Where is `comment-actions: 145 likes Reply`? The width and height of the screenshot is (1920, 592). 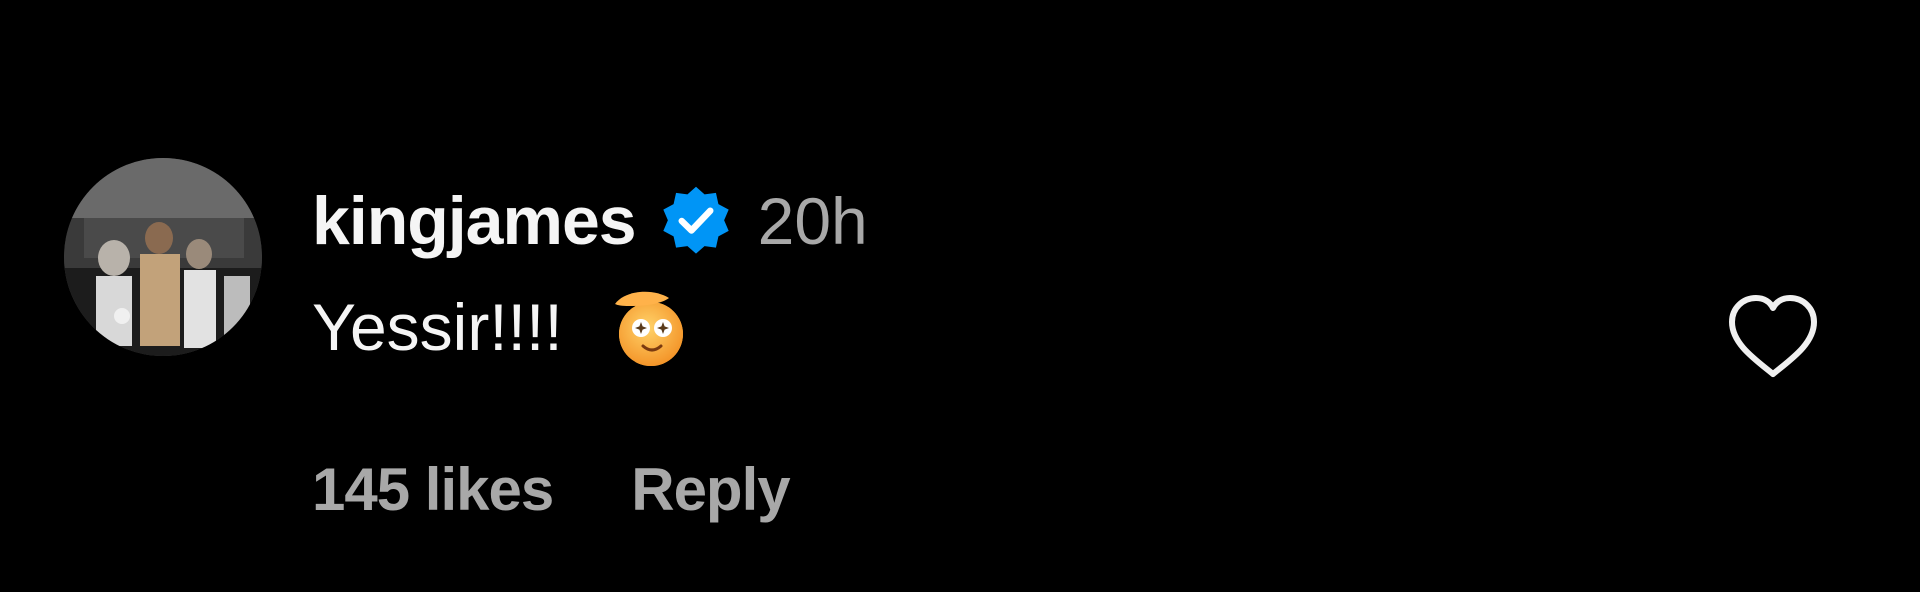
comment-actions: 145 likes Reply is located at coordinates (551, 490).